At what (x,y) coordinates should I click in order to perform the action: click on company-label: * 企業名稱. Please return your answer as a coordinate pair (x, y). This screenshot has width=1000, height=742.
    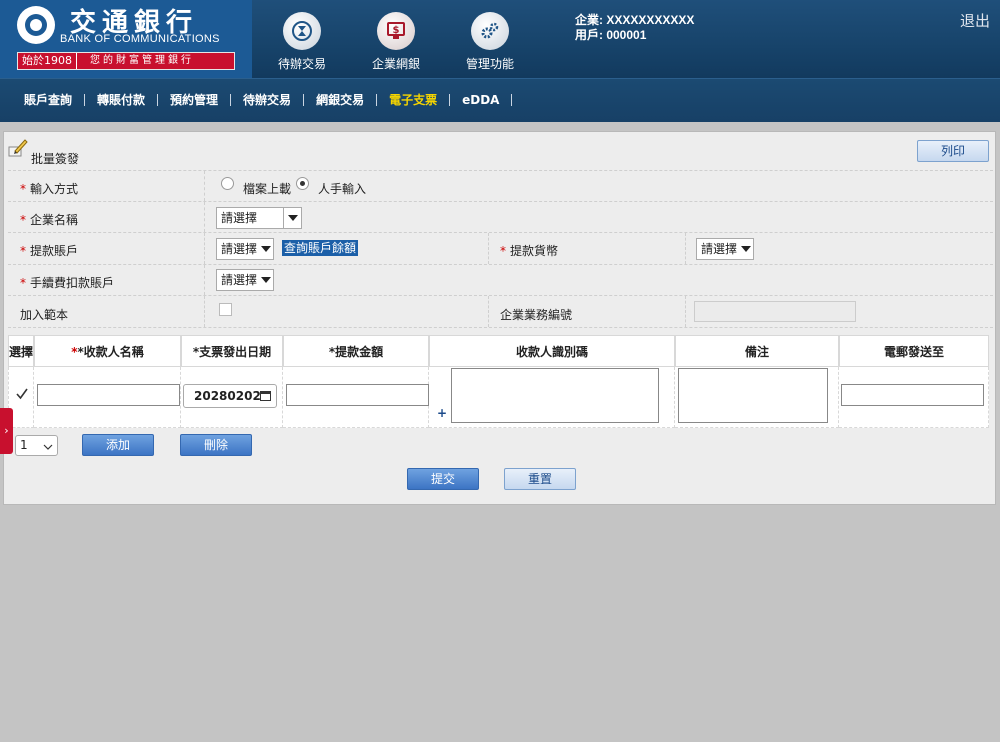
    Looking at the image, I should click on (49, 220).